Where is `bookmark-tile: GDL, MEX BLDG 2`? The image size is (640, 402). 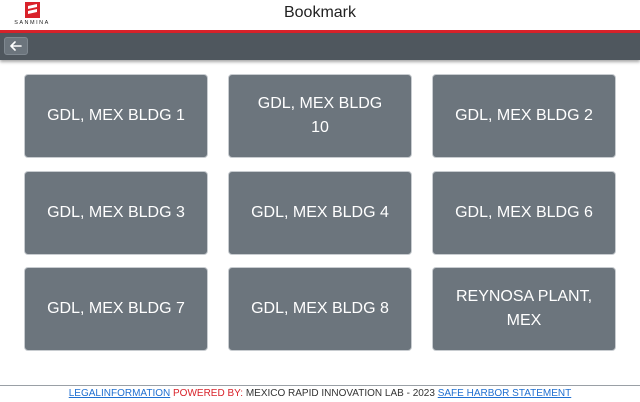 bookmark-tile: GDL, MEX BLDG 2 is located at coordinates (524, 116).